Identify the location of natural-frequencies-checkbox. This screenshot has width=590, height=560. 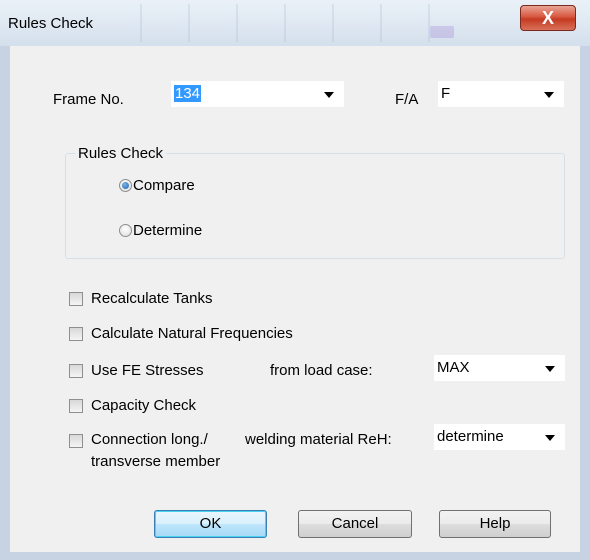
(76, 334).